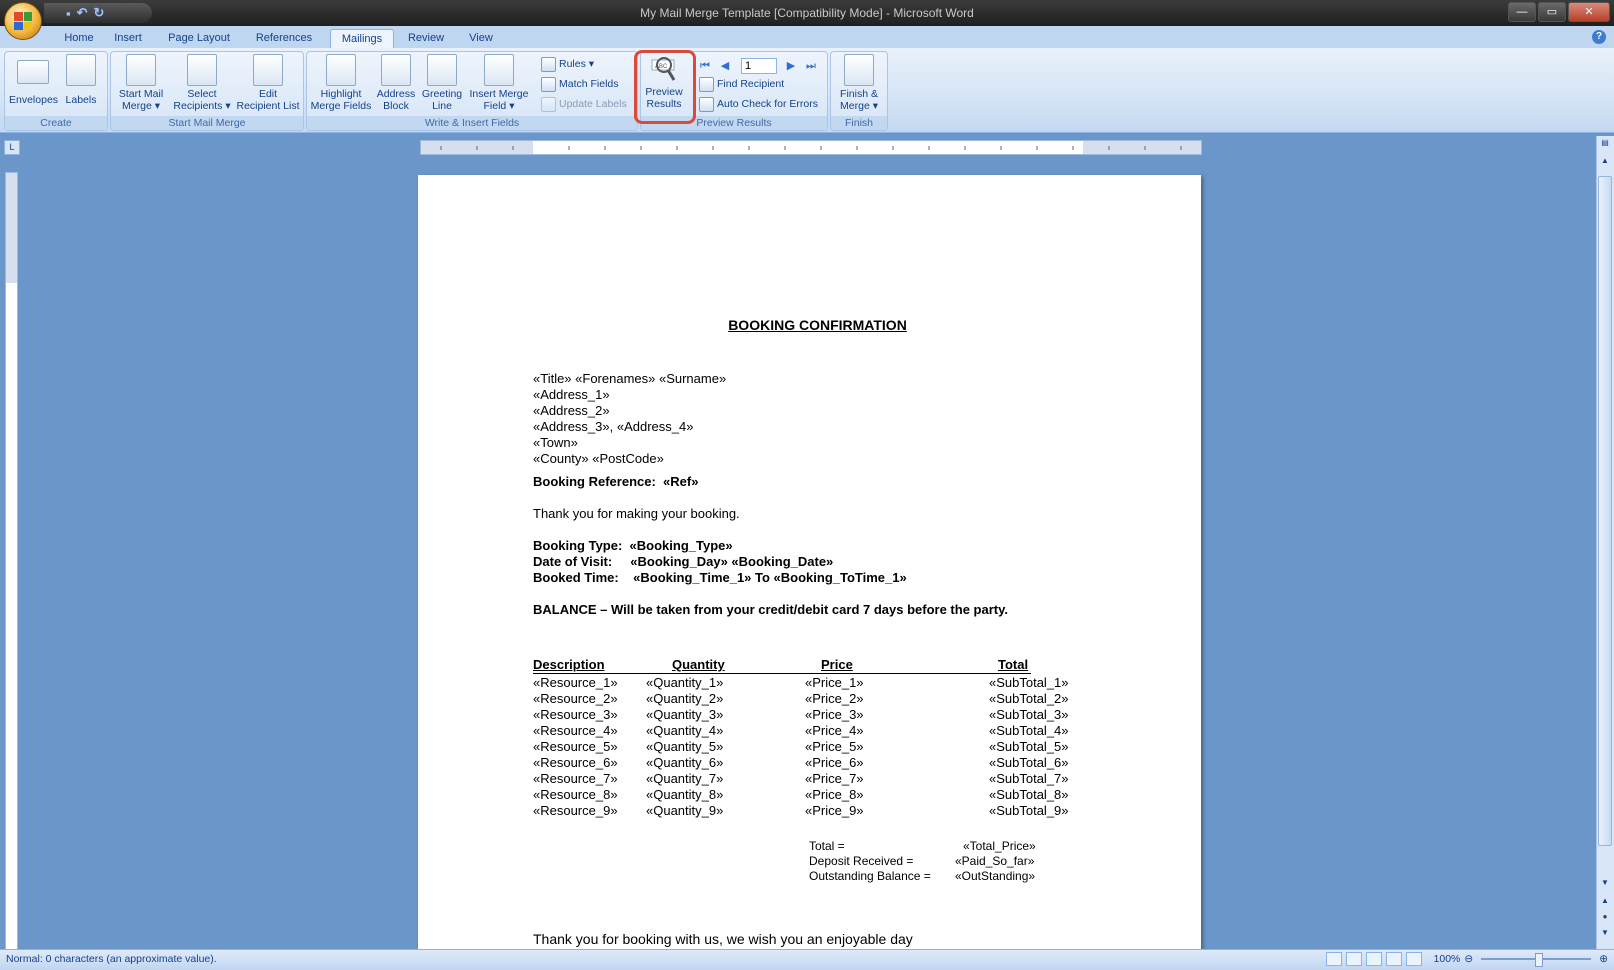 Image resolution: width=1614 pixels, height=970 pixels. I want to click on vertical-scrollbar: ▤ ▲ ▼ ▲ ● ▼, so click(1605, 542).